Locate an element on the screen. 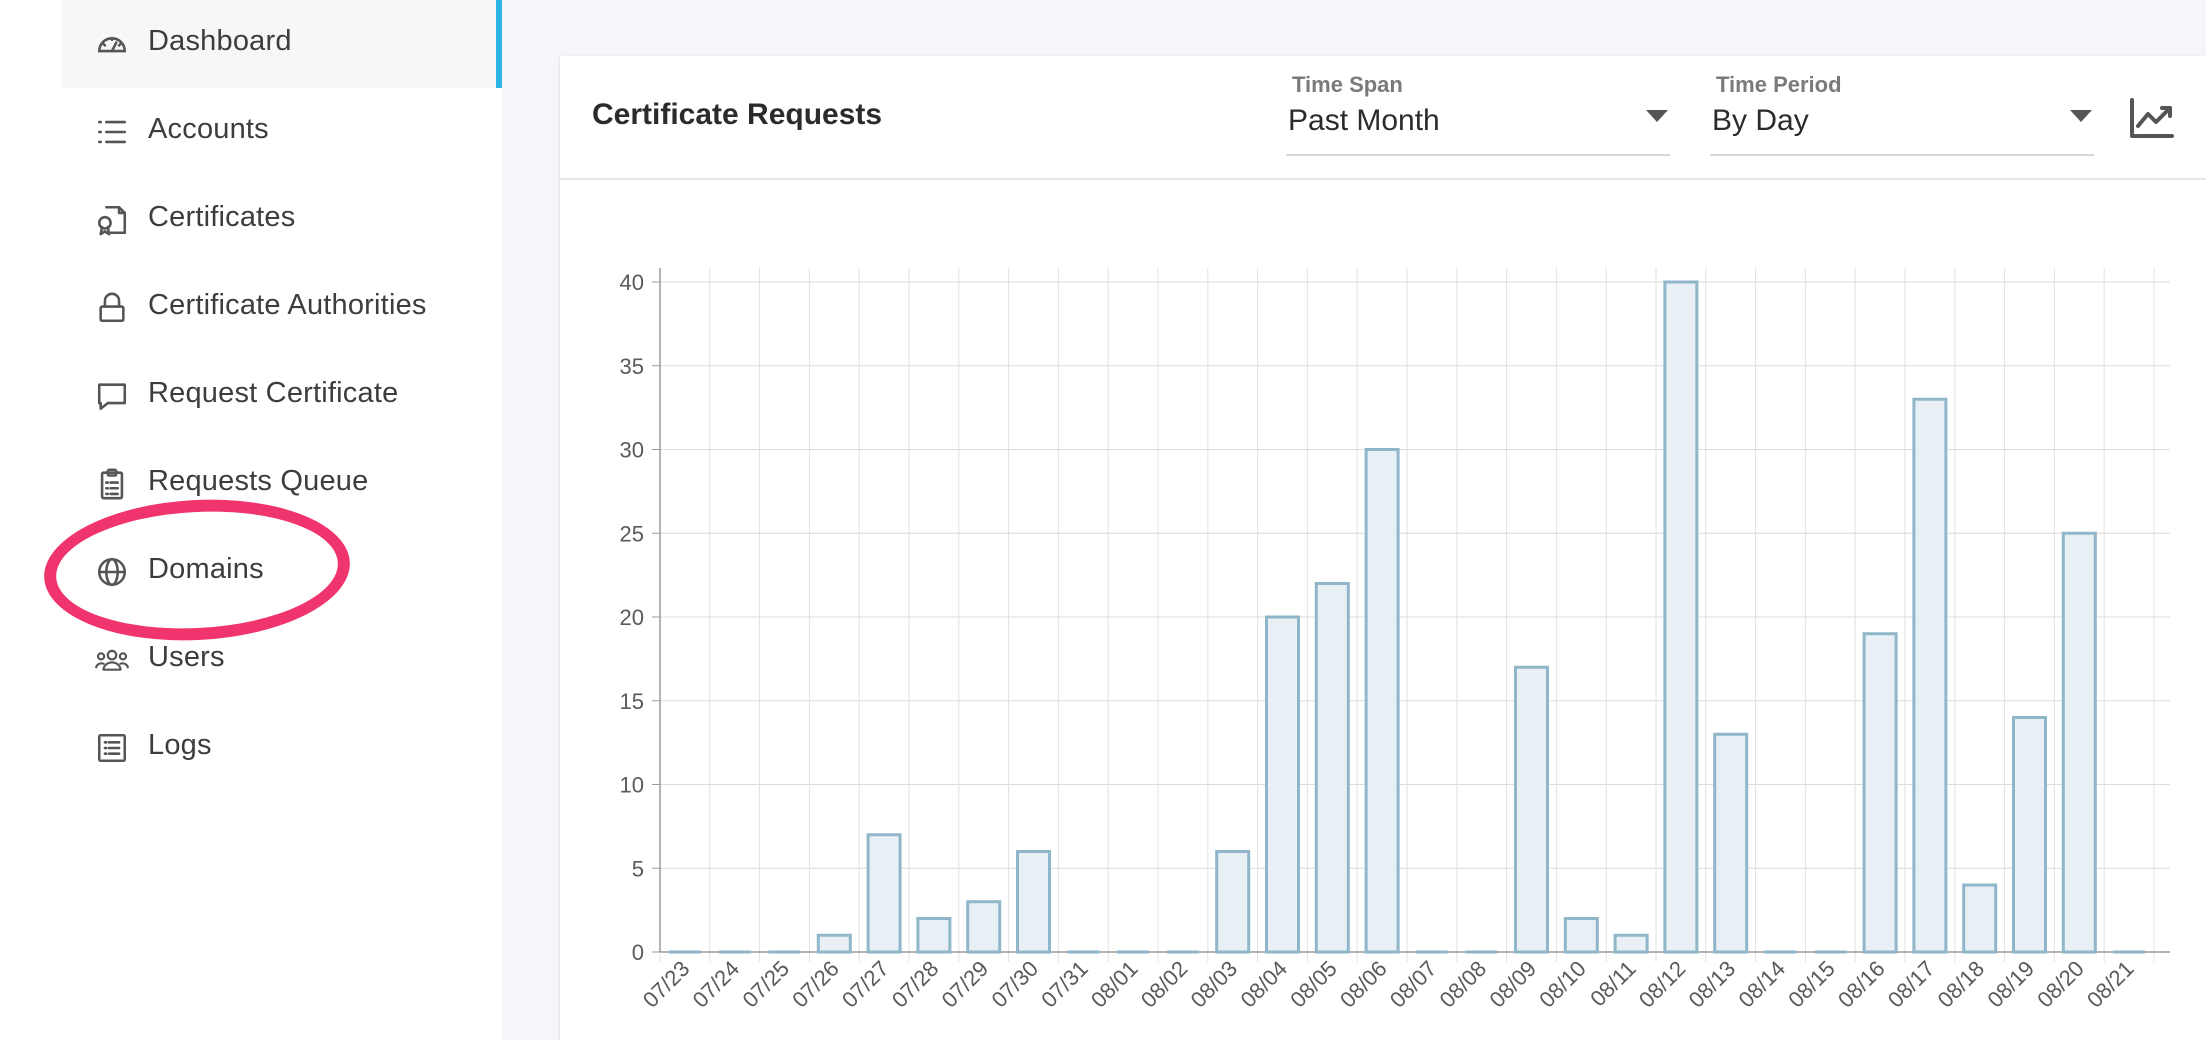  sidebar-item-accounts: Accounts is located at coordinates (282, 132).